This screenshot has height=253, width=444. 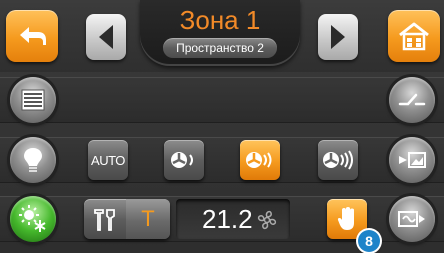 I want to click on hand-icon, so click(x=345, y=218).